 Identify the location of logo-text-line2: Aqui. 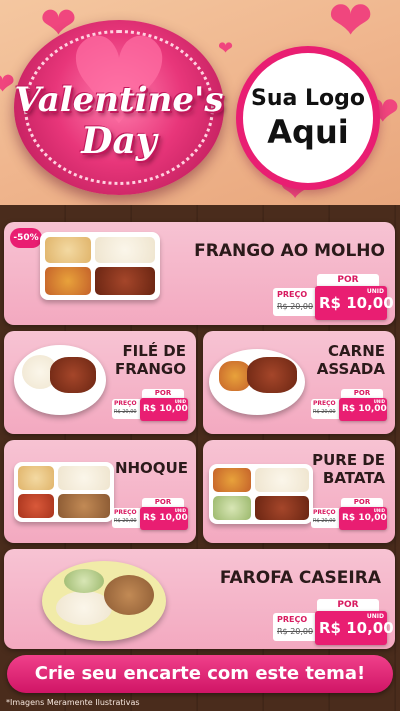
(308, 131).